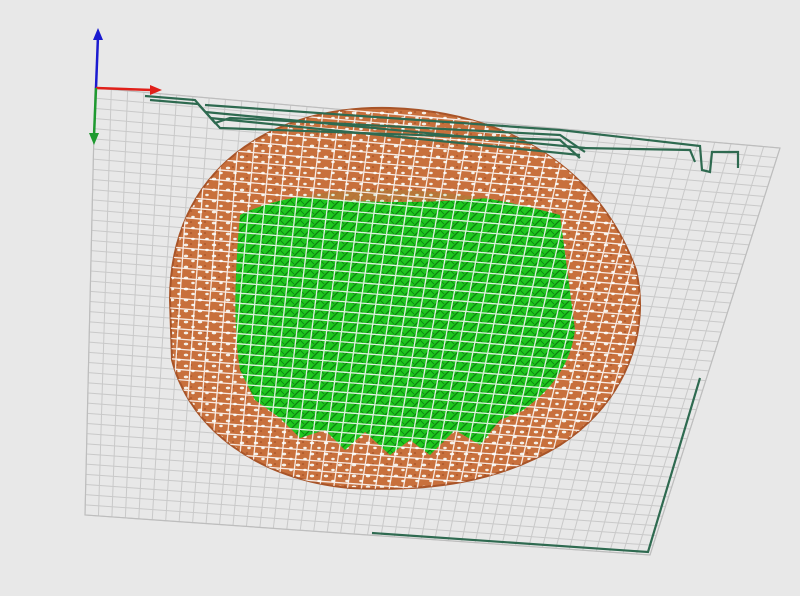  I want to click on axis-gizmo, so click(125, 86).